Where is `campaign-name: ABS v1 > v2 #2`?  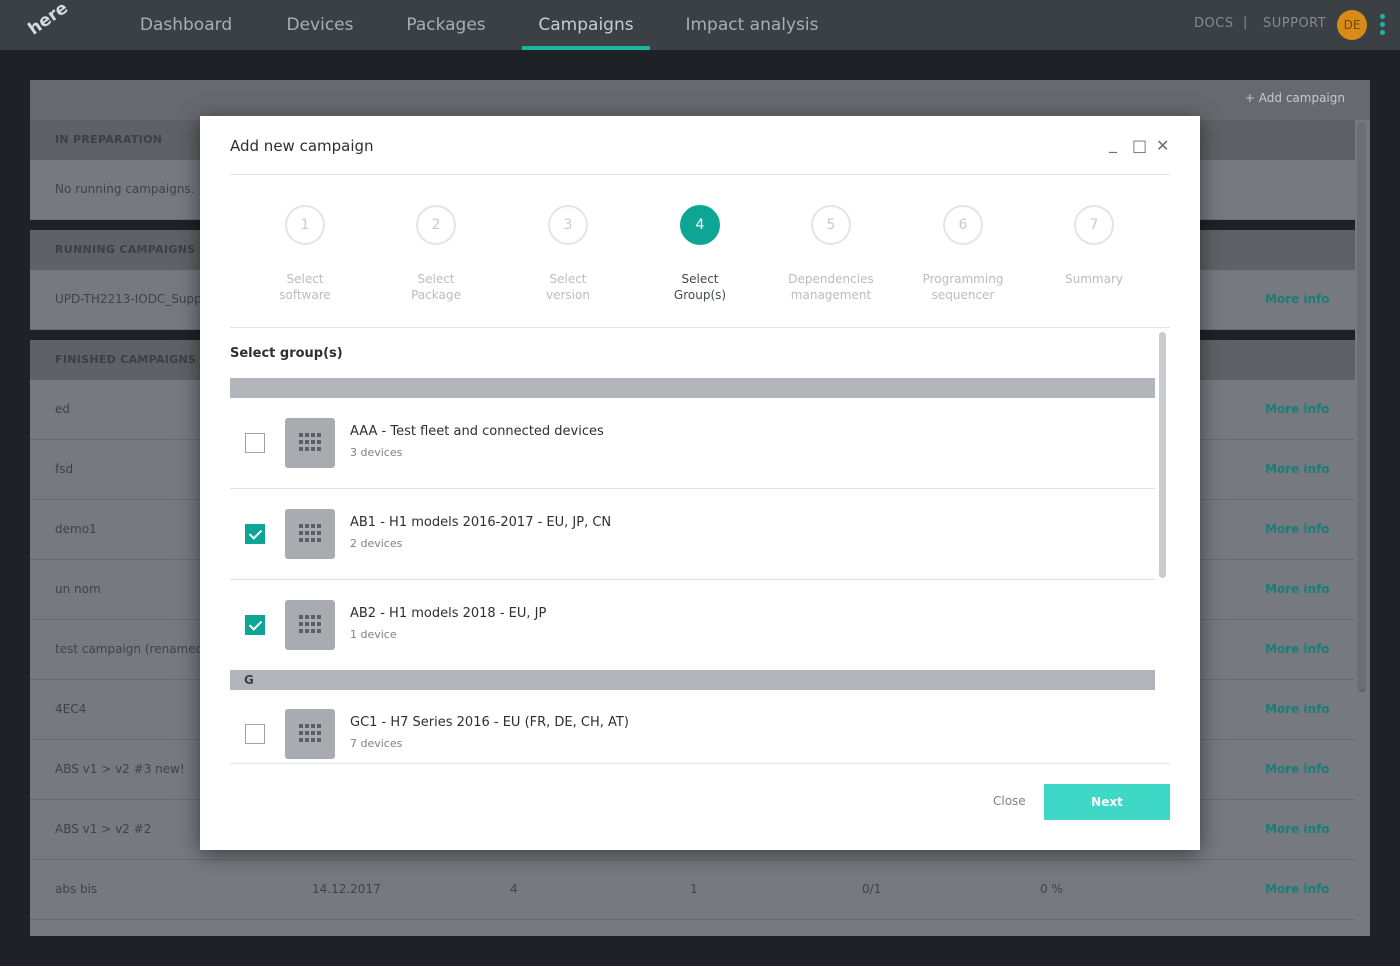 campaign-name: ABS v1 > v2 #2 is located at coordinates (103, 829).